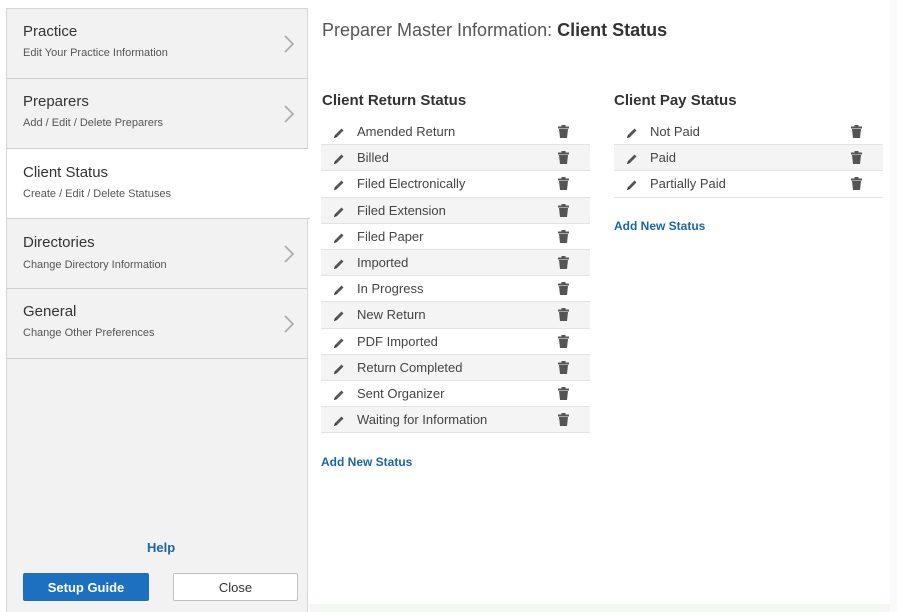 This screenshot has height=612, width=897. I want to click on status-label: Return Completed, so click(410, 367).